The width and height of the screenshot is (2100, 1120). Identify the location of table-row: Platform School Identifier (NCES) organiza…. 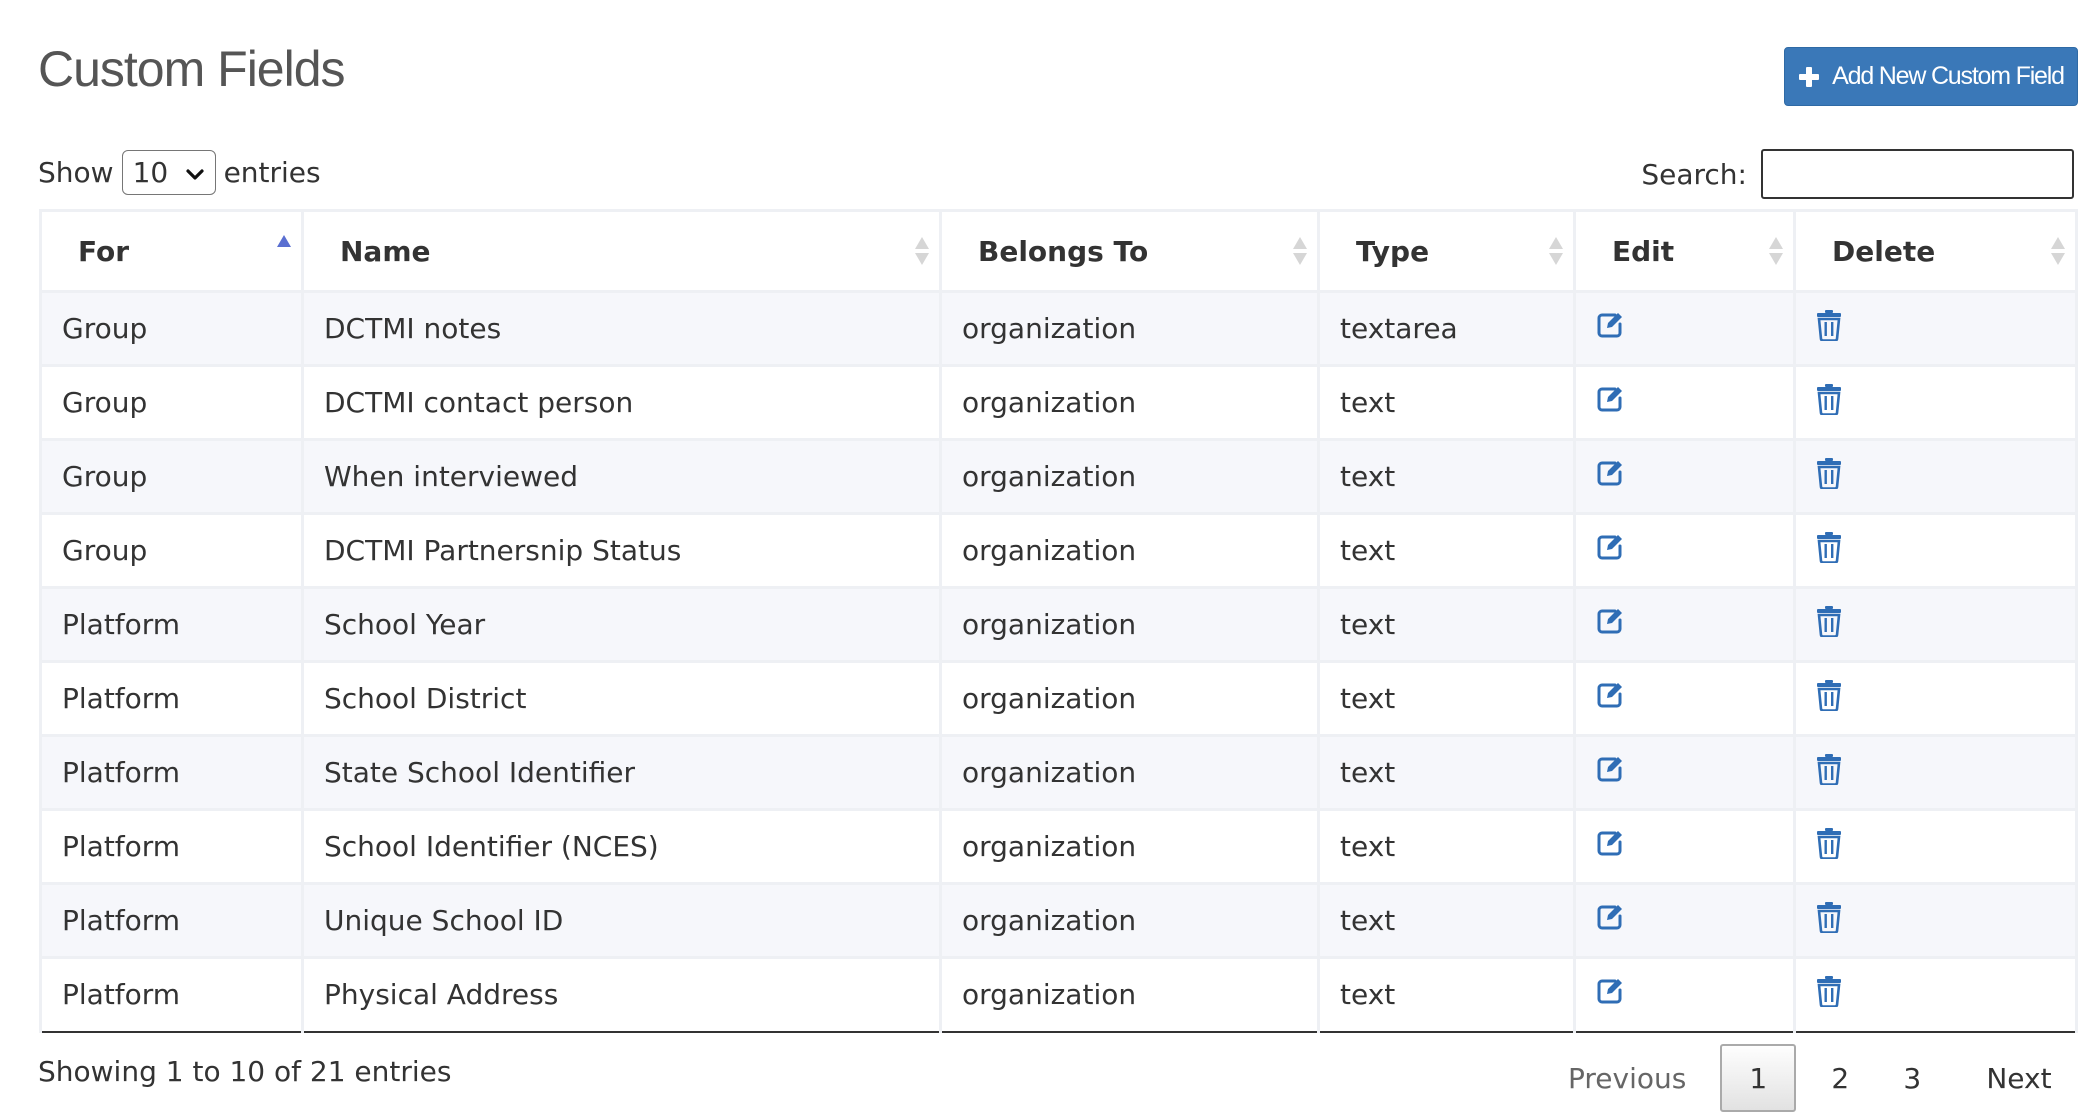
(1058, 846).